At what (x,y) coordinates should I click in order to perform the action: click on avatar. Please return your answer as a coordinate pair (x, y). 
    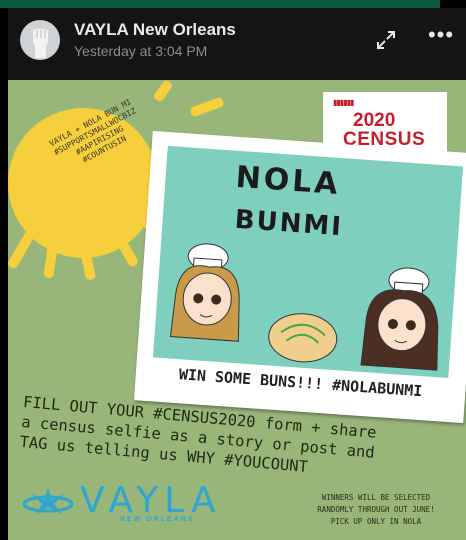
    Looking at the image, I should click on (40, 40).